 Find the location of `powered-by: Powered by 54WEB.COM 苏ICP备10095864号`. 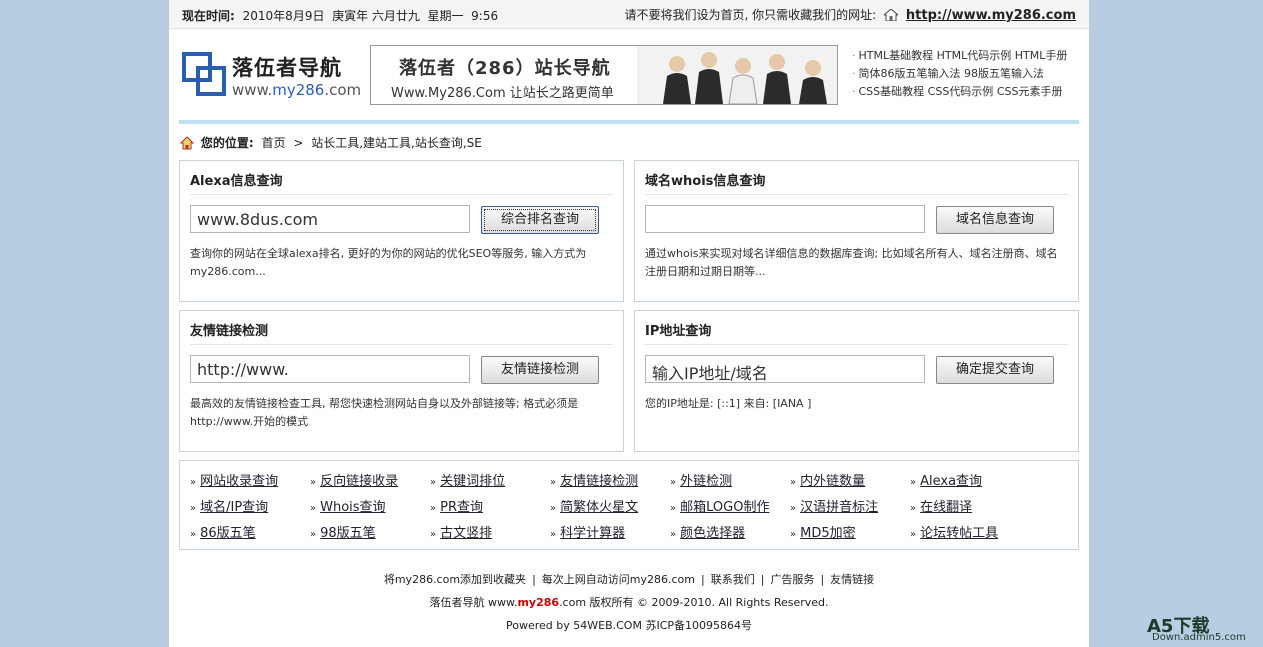

powered-by: Powered by 54WEB.COM 苏ICP备10095864号 is located at coordinates (629, 625).